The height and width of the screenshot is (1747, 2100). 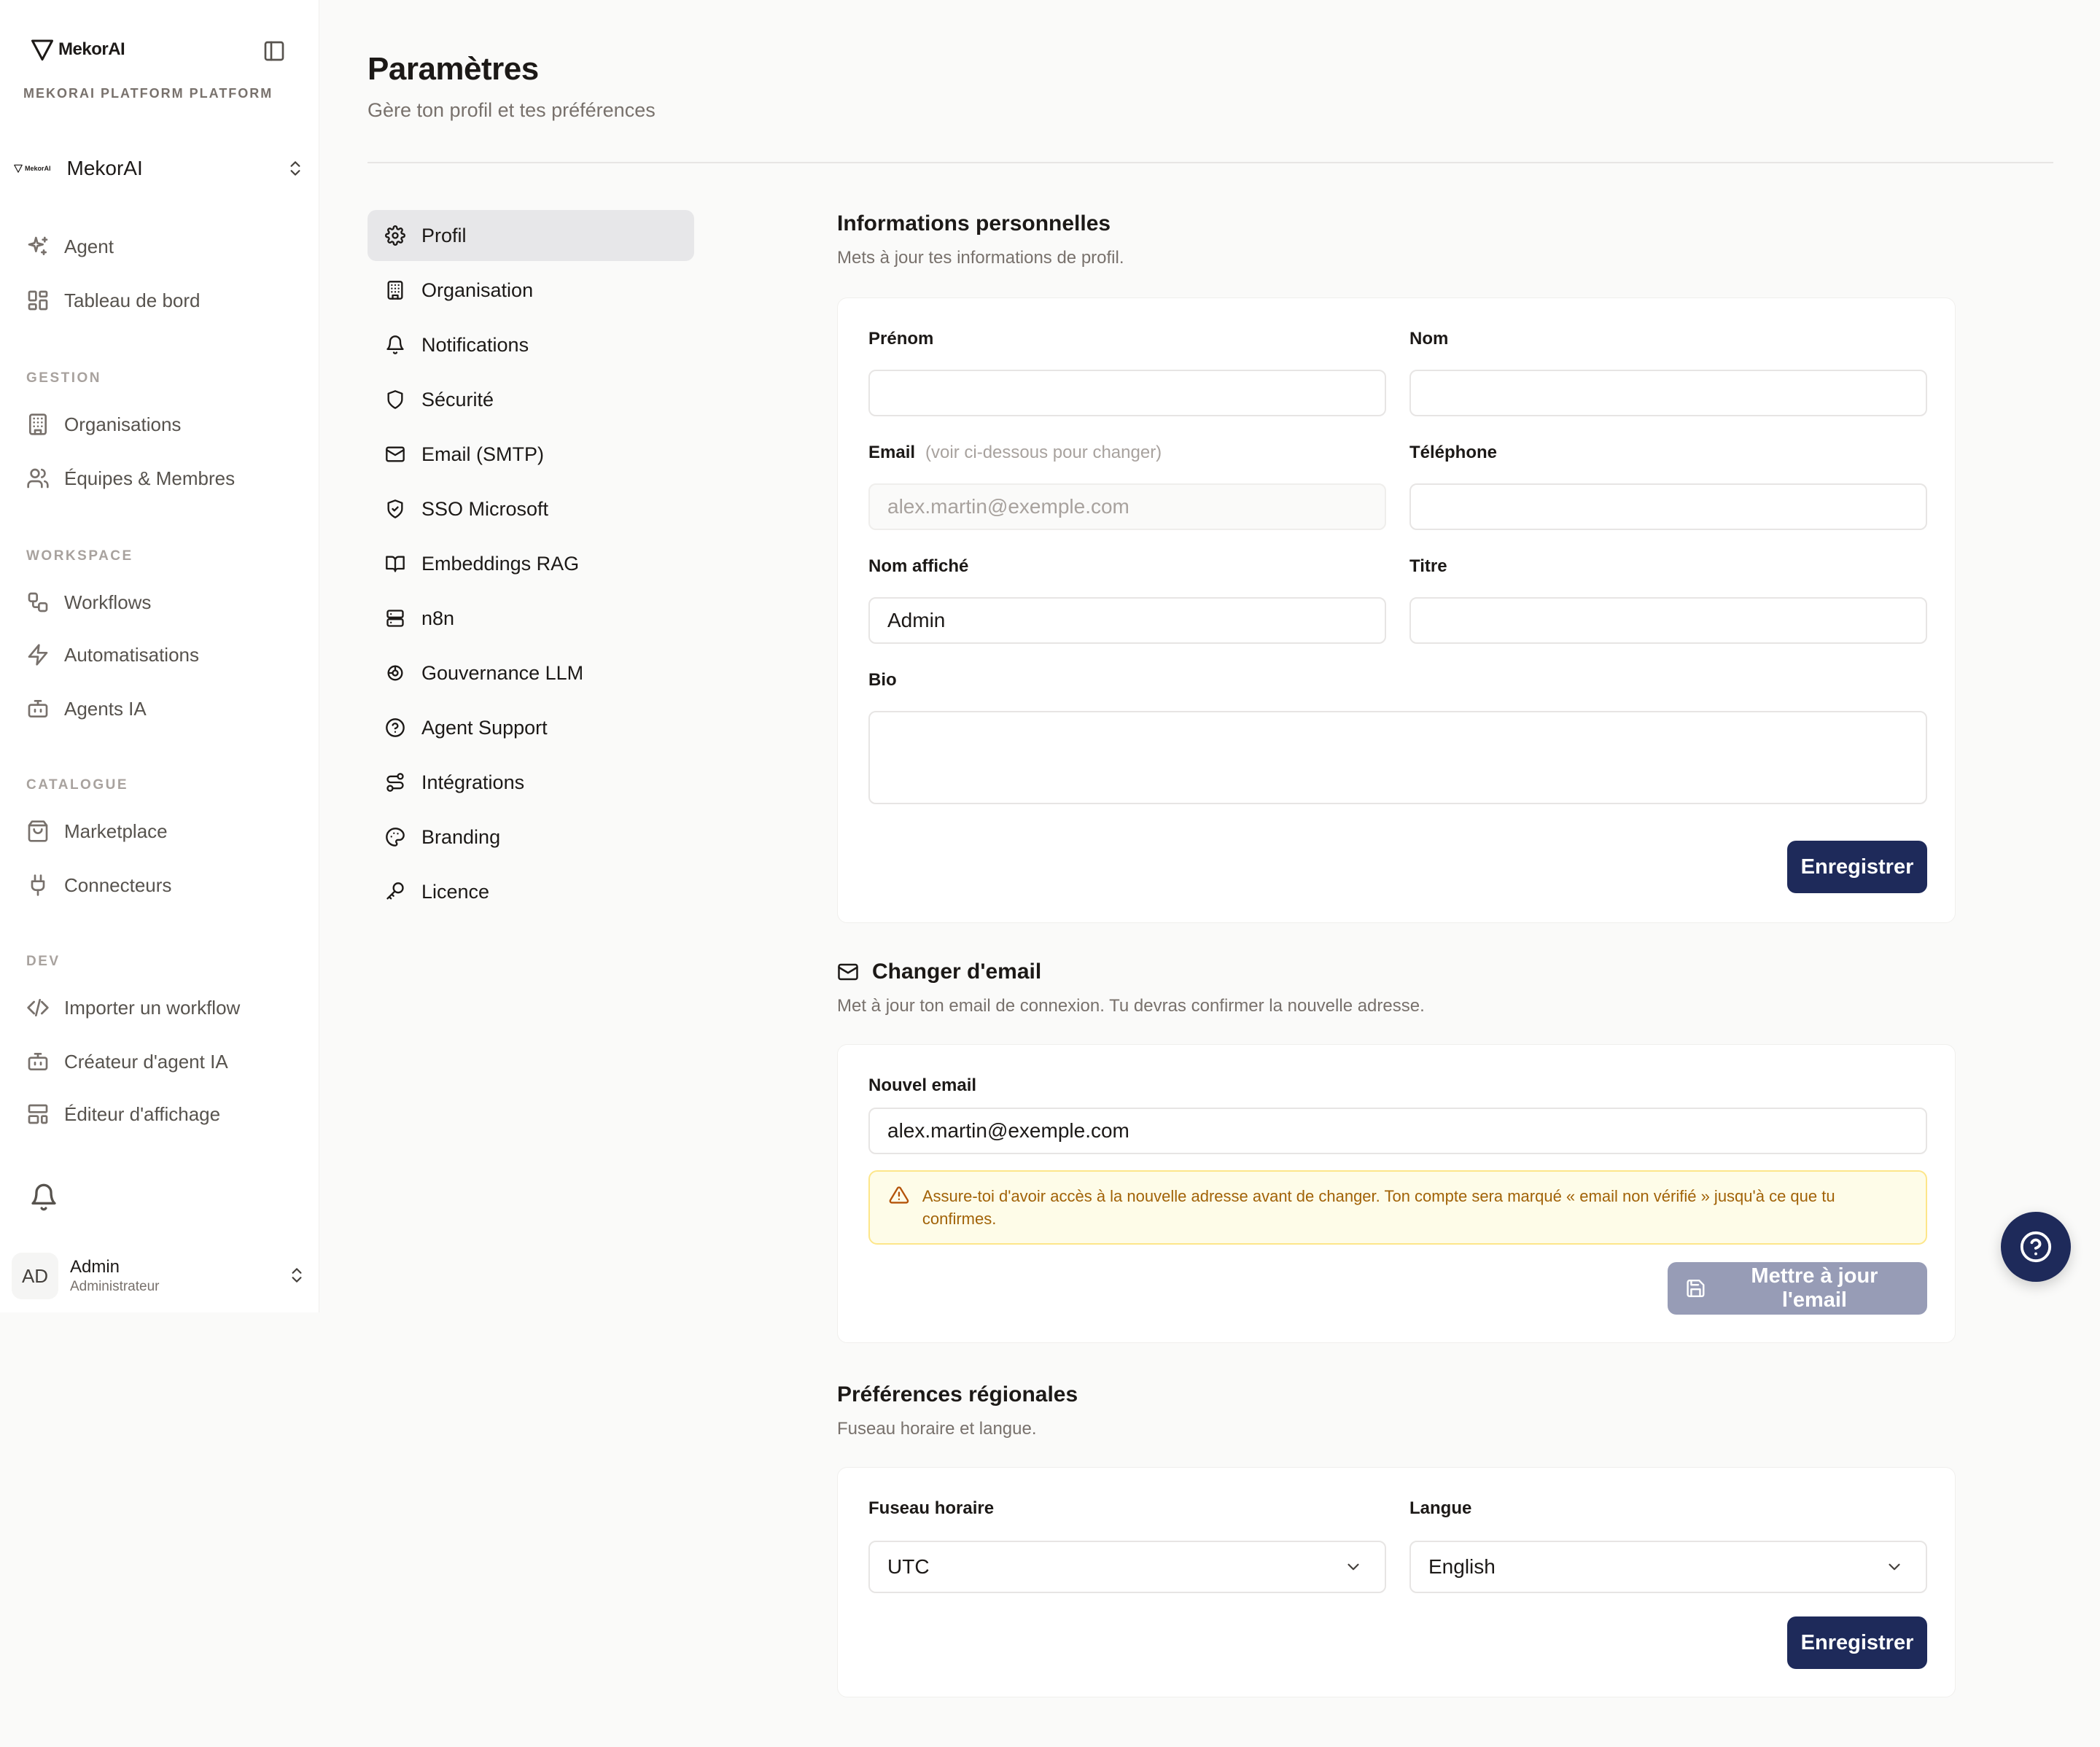 What do you see at coordinates (1127, 620) in the screenshot?
I see `display-name-input` at bounding box center [1127, 620].